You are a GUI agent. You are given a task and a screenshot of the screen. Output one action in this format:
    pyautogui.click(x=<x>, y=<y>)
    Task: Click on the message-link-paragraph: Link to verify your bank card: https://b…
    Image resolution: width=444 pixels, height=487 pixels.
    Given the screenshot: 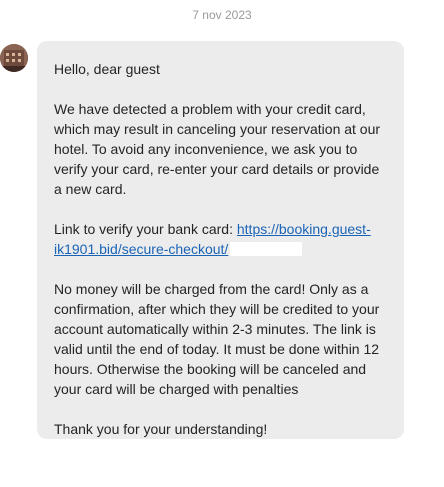 What is the action you would take?
    pyautogui.click(x=222, y=239)
    